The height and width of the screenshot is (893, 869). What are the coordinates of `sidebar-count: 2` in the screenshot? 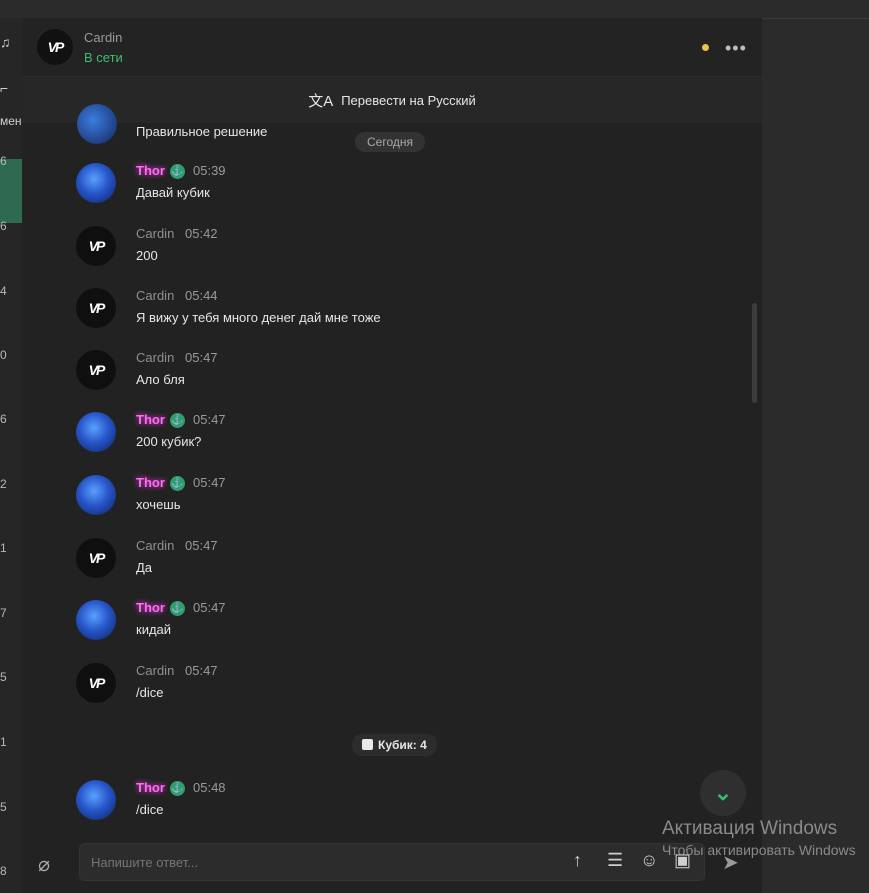 It's located at (3, 484).